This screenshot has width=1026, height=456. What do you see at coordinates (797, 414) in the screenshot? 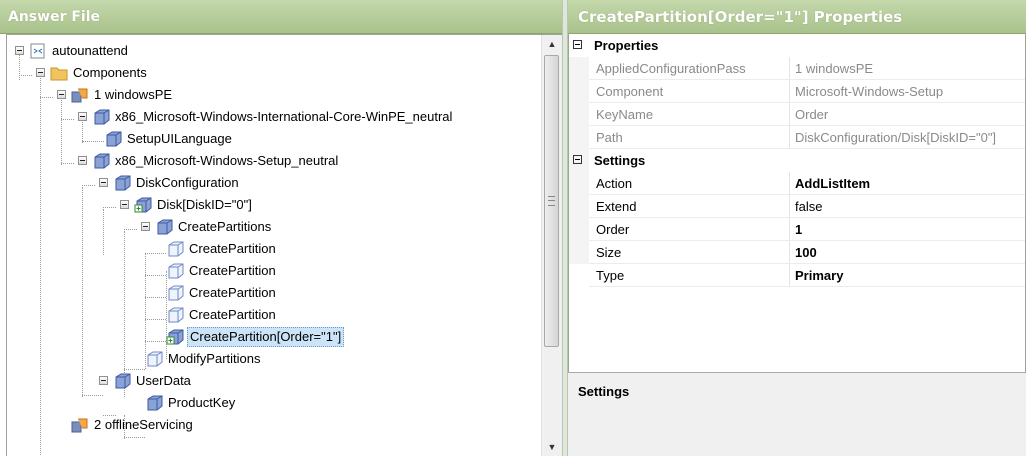
I see `help-panel: Settings` at bounding box center [797, 414].